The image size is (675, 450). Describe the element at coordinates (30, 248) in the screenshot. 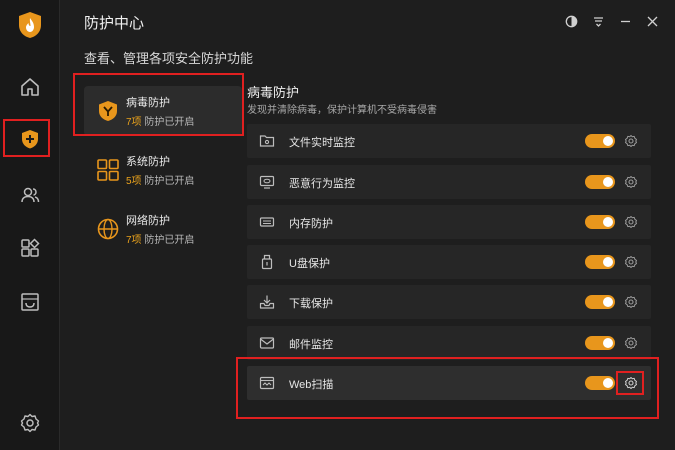

I see `apps-icon` at that location.